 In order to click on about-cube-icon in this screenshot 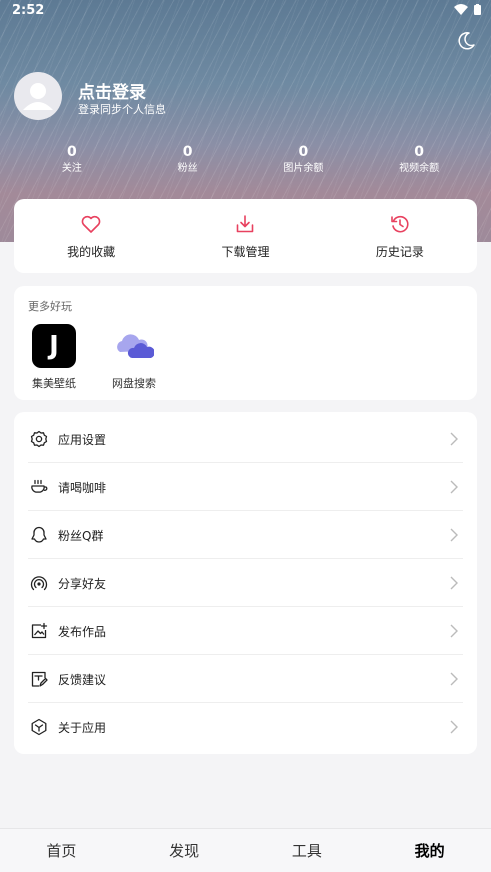, I will do `click(39, 727)`.